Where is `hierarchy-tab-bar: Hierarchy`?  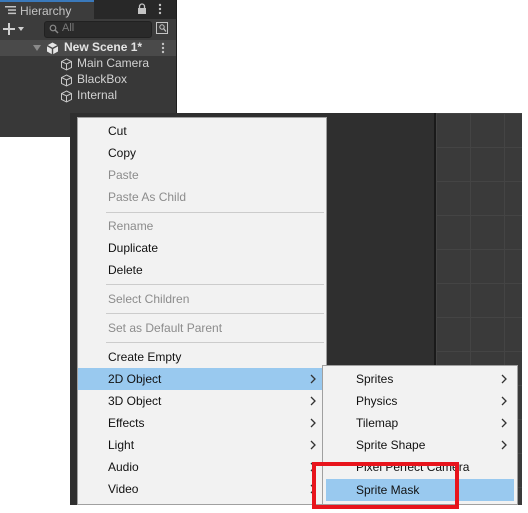 hierarchy-tab-bar: Hierarchy is located at coordinates (88, 9).